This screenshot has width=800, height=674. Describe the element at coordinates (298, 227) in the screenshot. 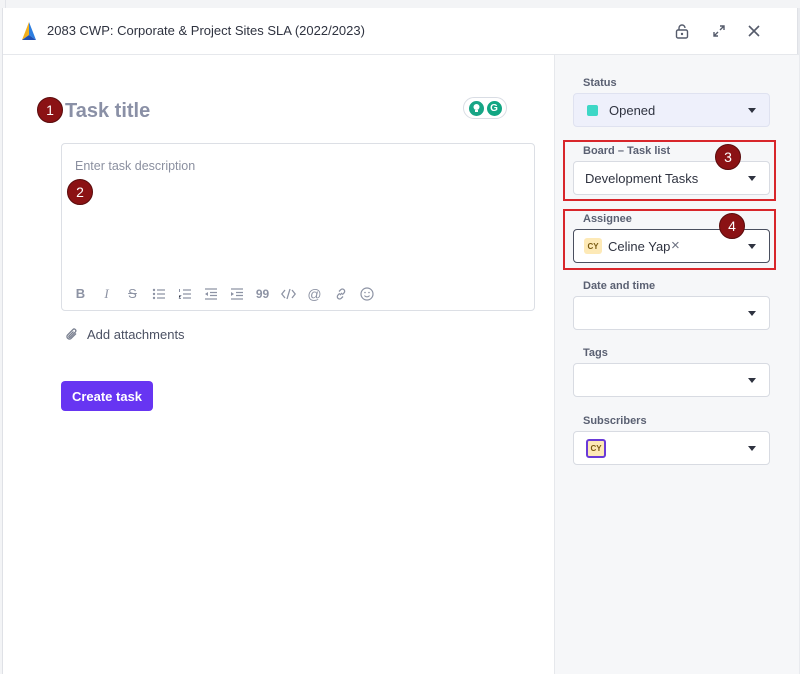

I see `task-description-editor: Enter task description B I S 99 @ 2` at that location.